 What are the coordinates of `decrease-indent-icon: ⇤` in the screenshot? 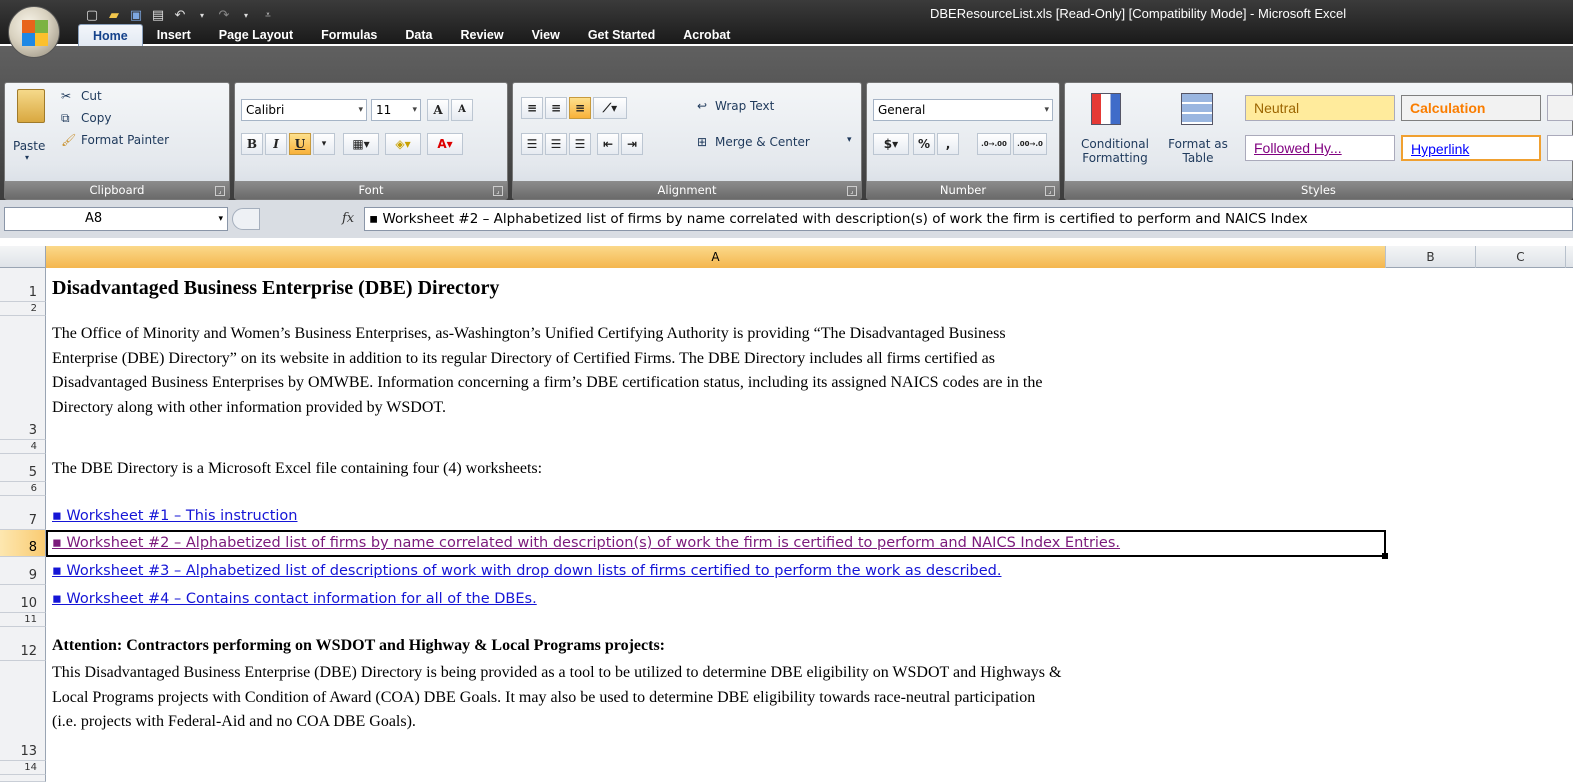 It's located at (608, 144).